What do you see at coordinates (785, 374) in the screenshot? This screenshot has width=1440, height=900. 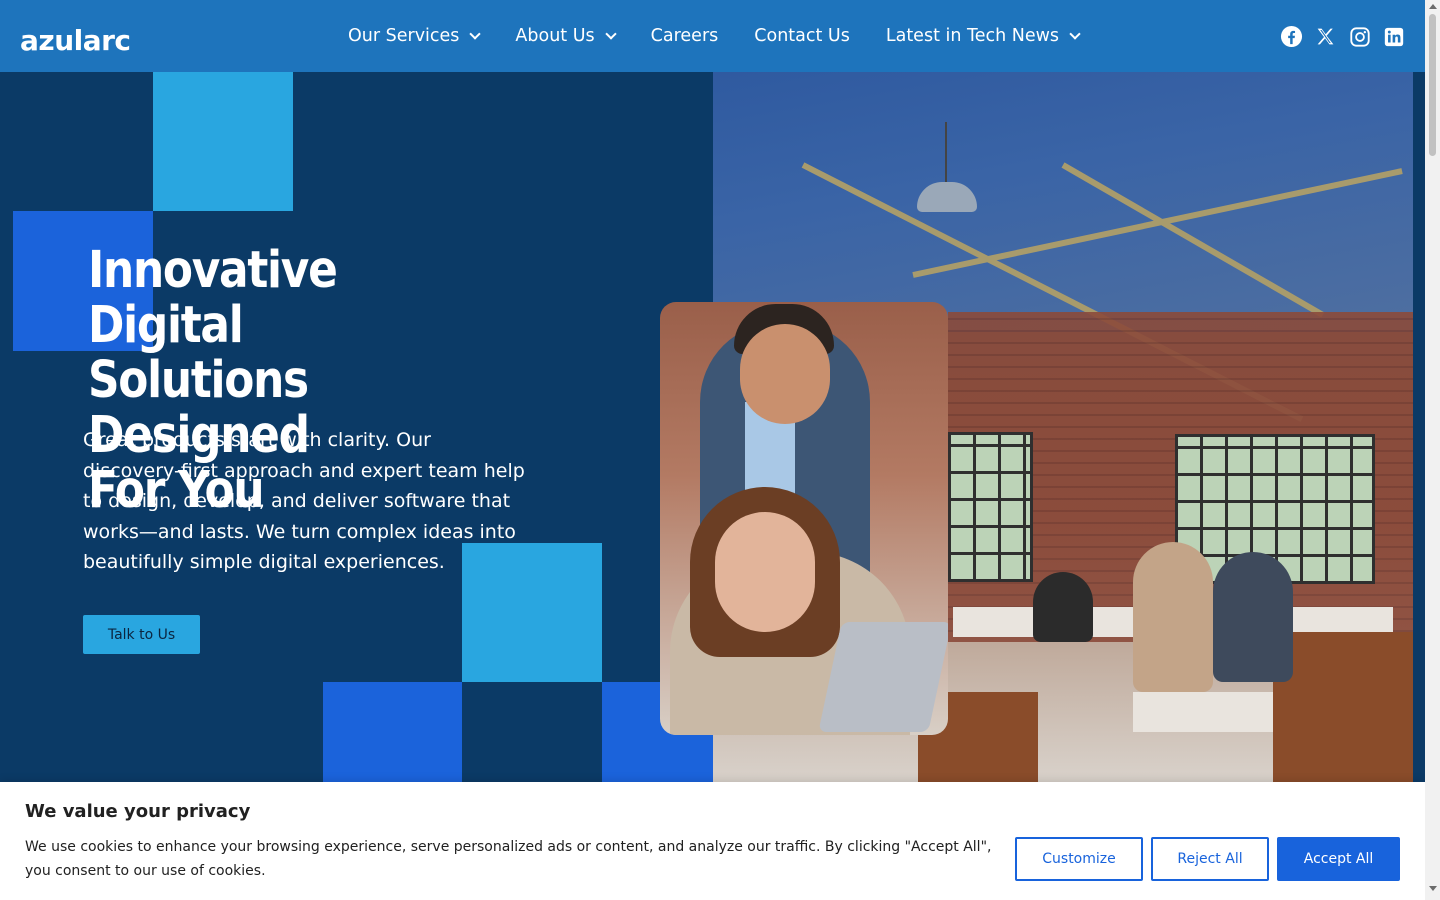 I see `head` at bounding box center [785, 374].